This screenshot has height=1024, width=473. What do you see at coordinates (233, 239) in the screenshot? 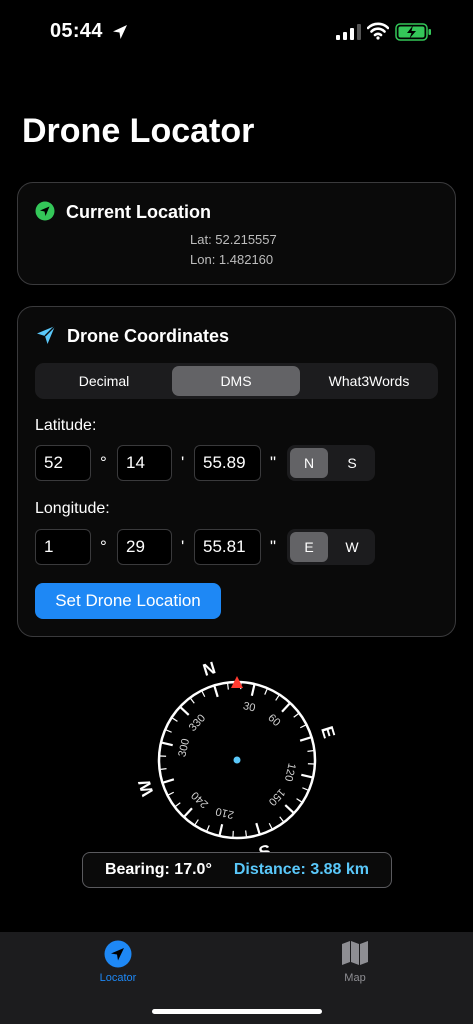
I see `current-latitude: Lat: 52.215557` at bounding box center [233, 239].